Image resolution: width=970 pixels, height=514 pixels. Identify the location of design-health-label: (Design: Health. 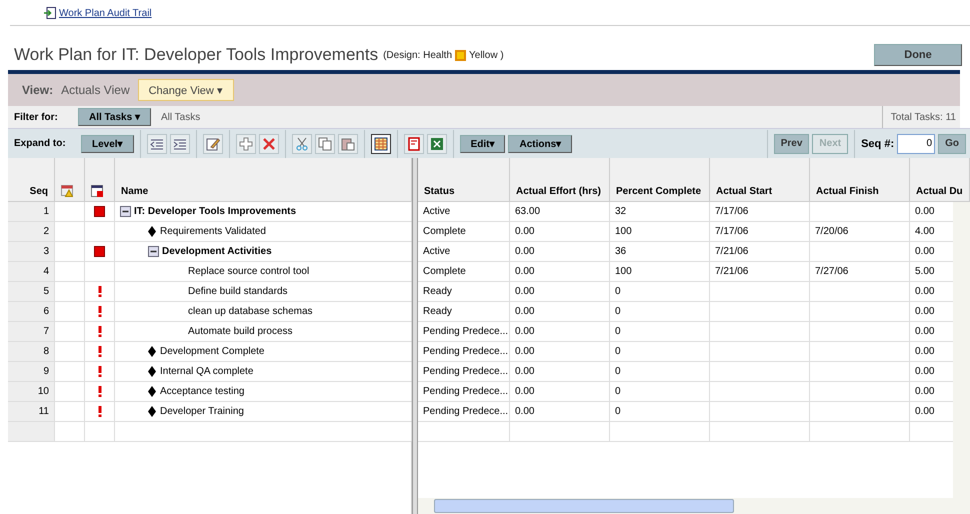
(417, 55).